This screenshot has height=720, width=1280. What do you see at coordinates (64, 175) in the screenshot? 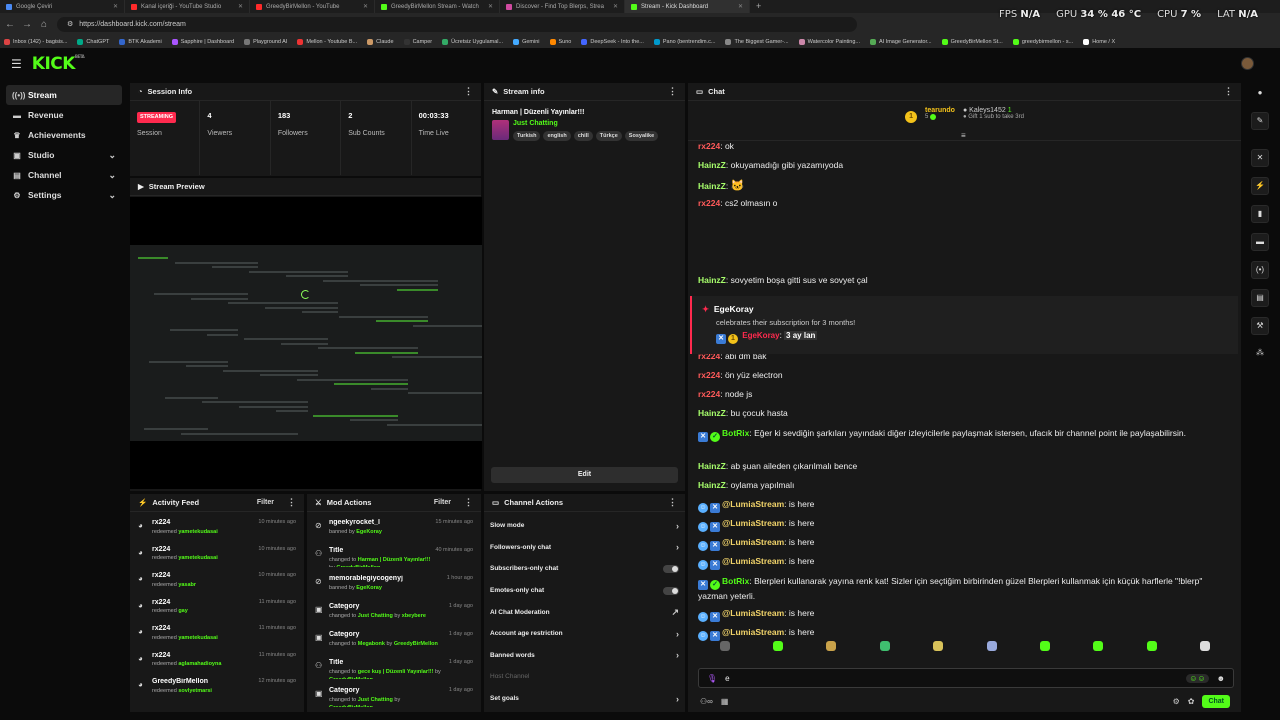
I see `sidebar-item-channel: ▤ Channel ⌄` at bounding box center [64, 175].